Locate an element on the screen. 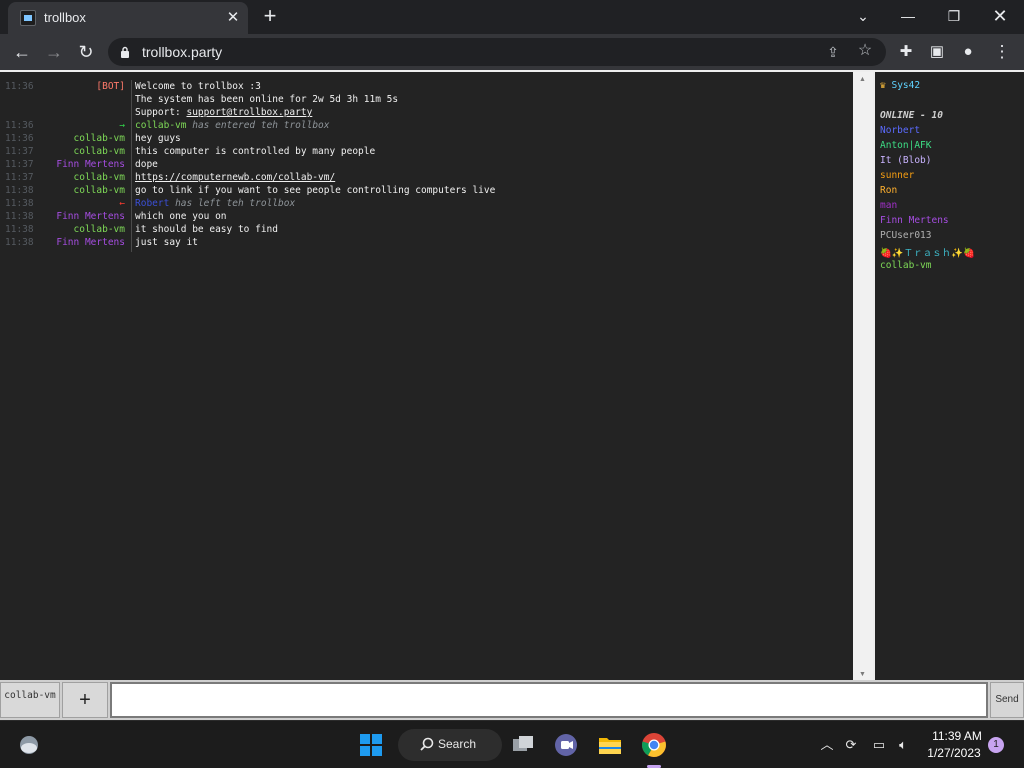 This screenshot has height=768, width=1024. online-user-entry: man is located at coordinates (888, 205).